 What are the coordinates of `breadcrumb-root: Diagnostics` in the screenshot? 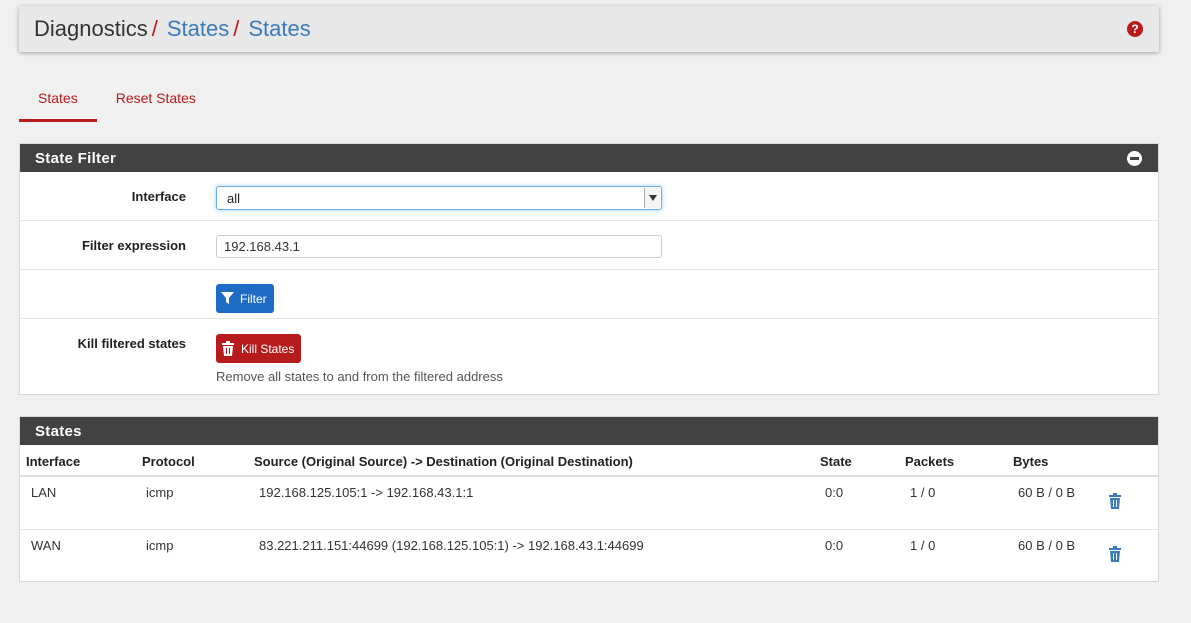 It's located at (91, 28).